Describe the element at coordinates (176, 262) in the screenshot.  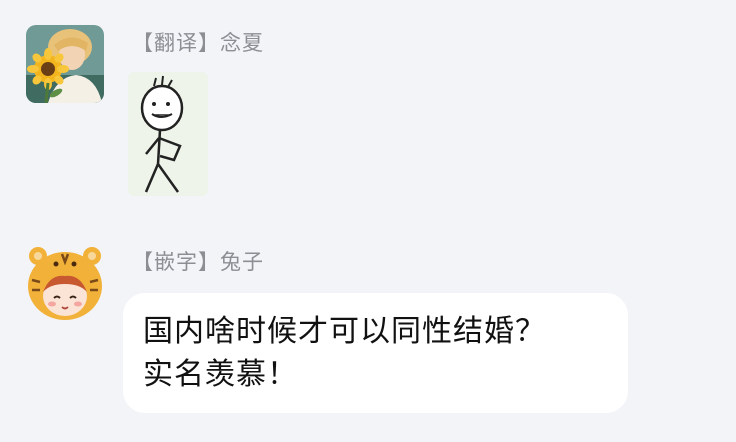
I see `sender-tag: 嵌字` at that location.